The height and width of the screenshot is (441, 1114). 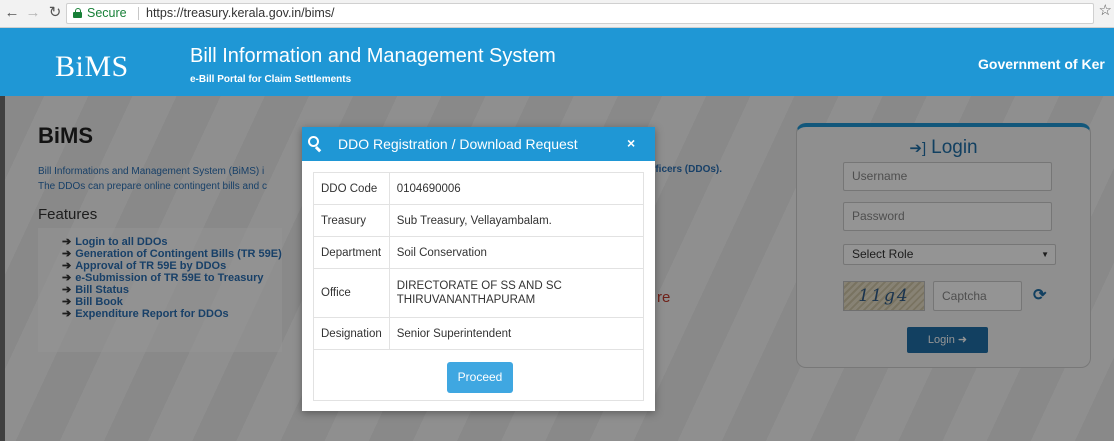 I want to click on proceed-button: Proceed, so click(x=480, y=377).